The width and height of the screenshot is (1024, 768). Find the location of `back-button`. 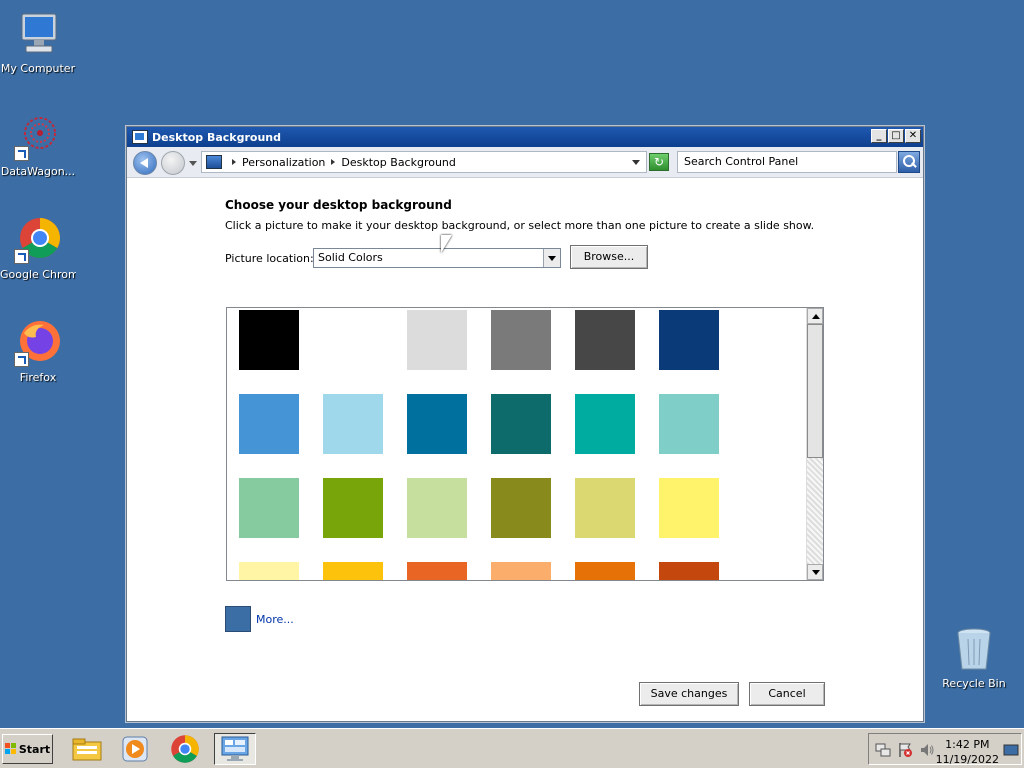

back-button is located at coordinates (145, 163).